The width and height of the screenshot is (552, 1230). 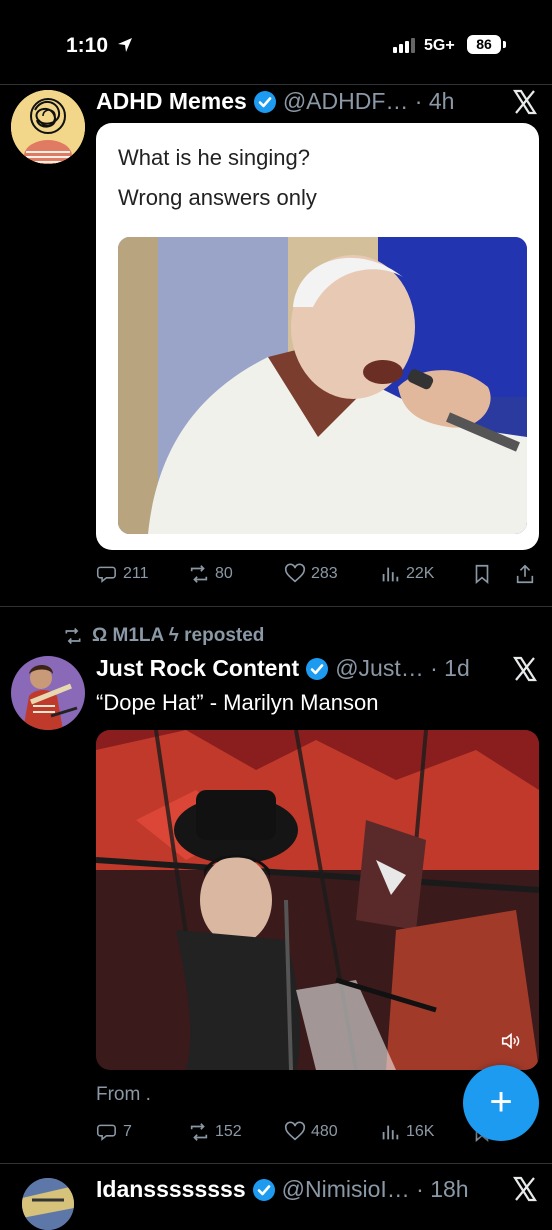 I want to click on like-button: 480, so click(x=311, y=1132).